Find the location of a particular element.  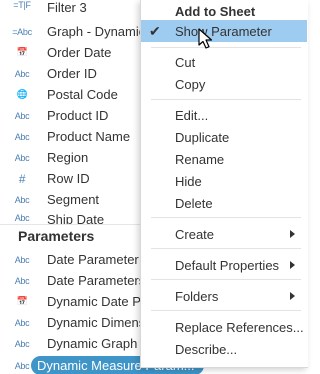

parameter-label: Dynamic Dimens is located at coordinates (96, 322).